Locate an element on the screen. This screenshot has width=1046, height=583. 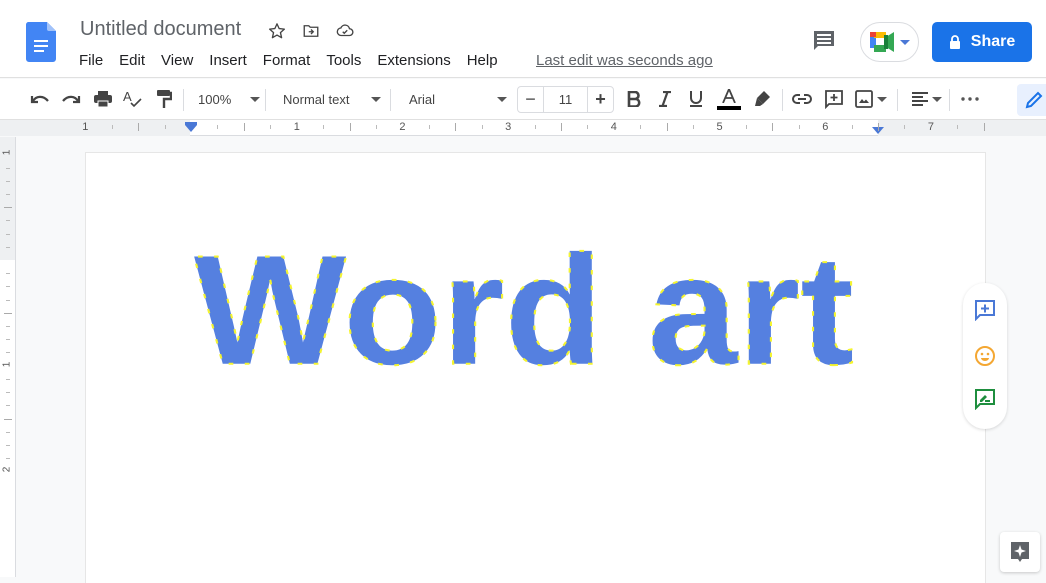
document-title: Untitled document is located at coordinates (160, 29).